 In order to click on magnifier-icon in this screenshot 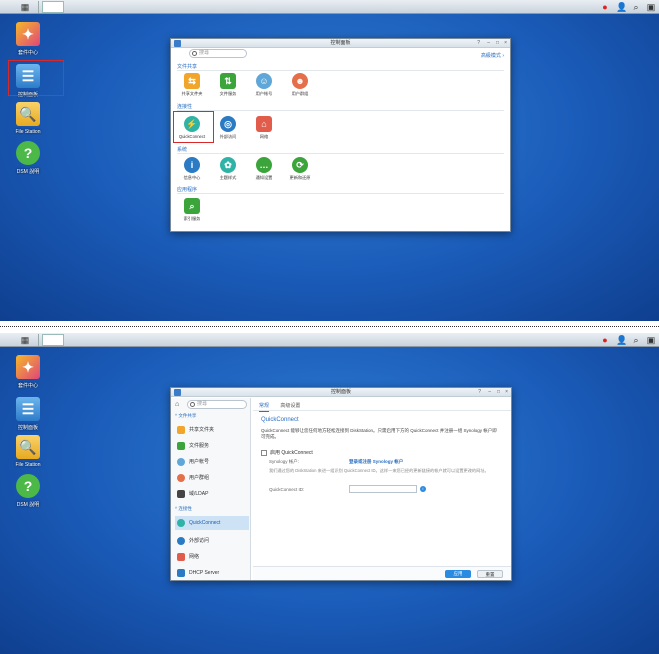, I will do `click(192, 404)`.